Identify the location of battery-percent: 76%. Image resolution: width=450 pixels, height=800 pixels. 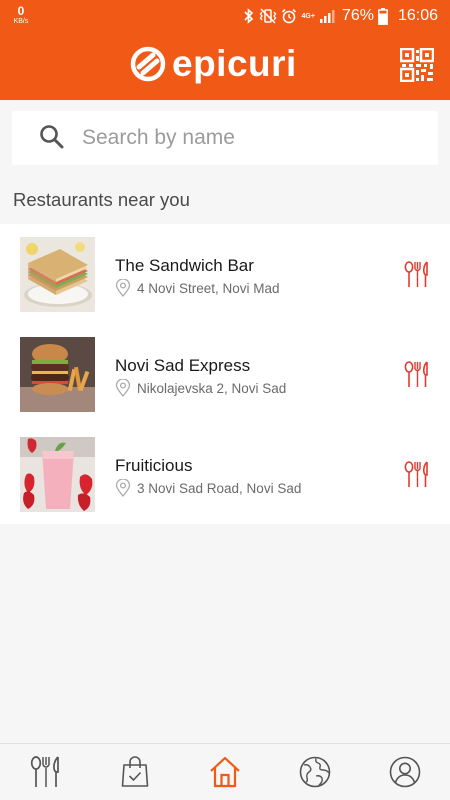
(357, 15).